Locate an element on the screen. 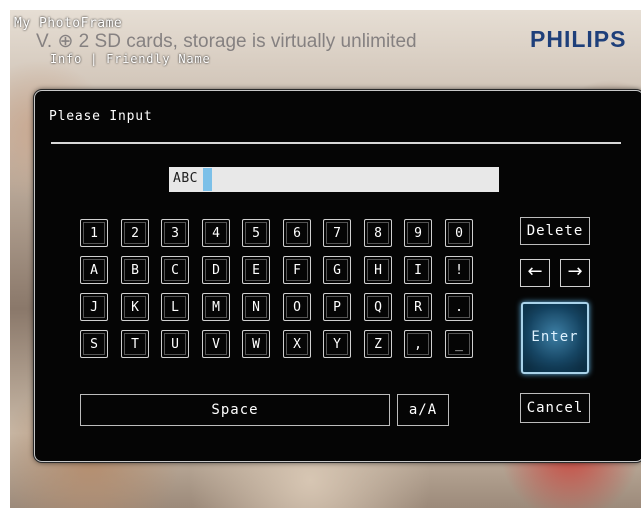 This screenshot has height=508, width=641. input-value: ABC is located at coordinates (185, 178).